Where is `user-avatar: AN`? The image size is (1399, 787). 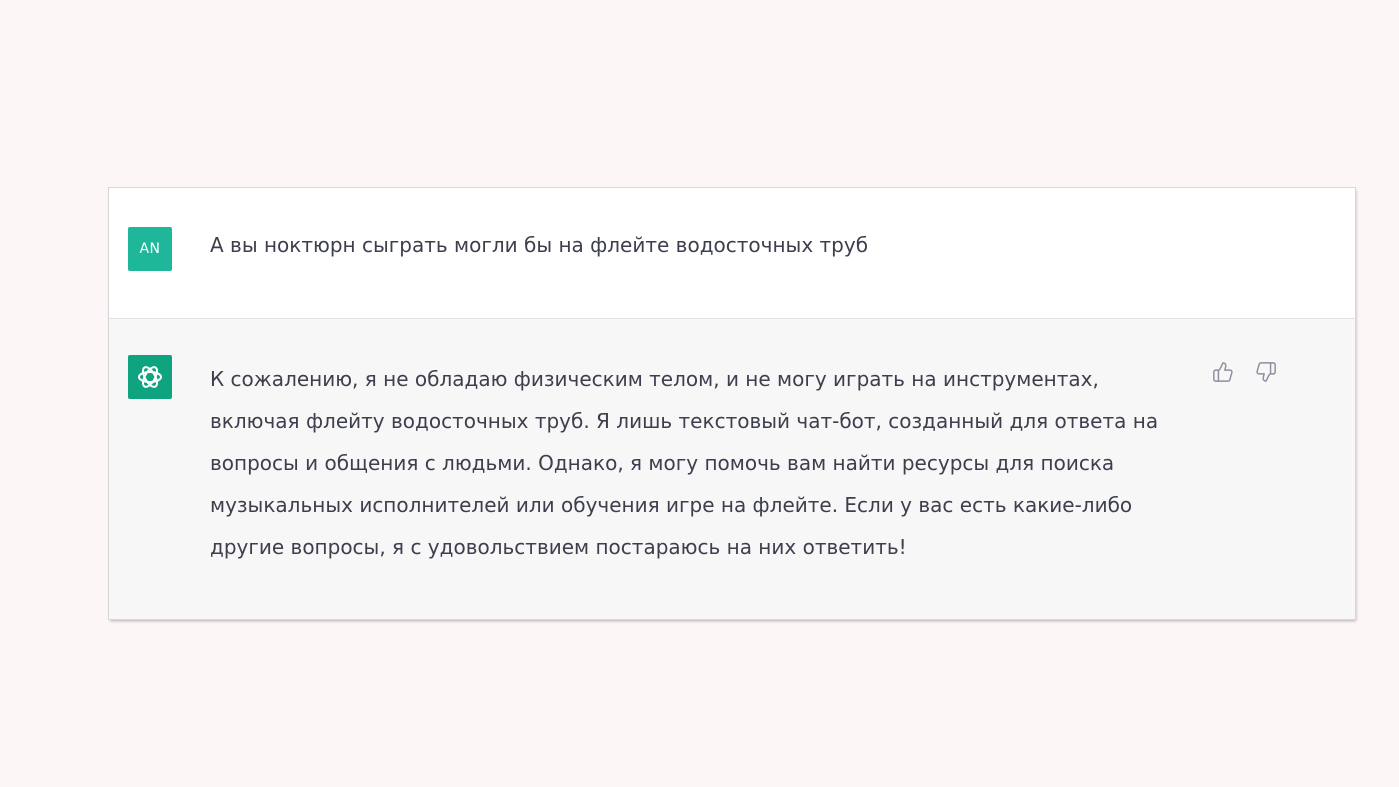 user-avatar: AN is located at coordinates (150, 249).